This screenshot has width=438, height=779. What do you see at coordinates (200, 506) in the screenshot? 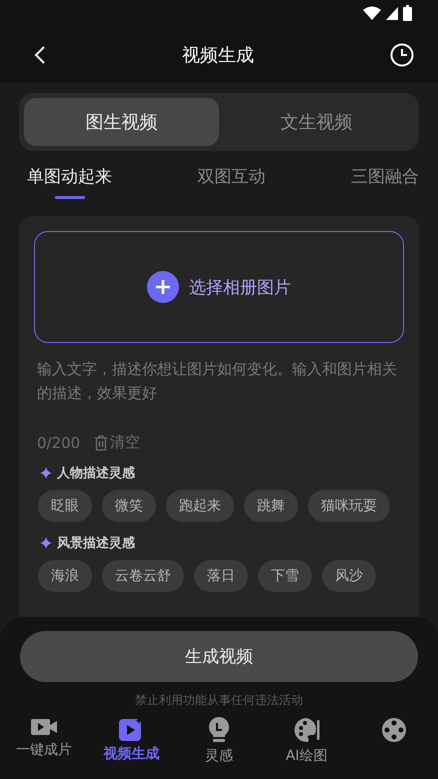
I see `suggestion-chip: 跑起来` at bounding box center [200, 506].